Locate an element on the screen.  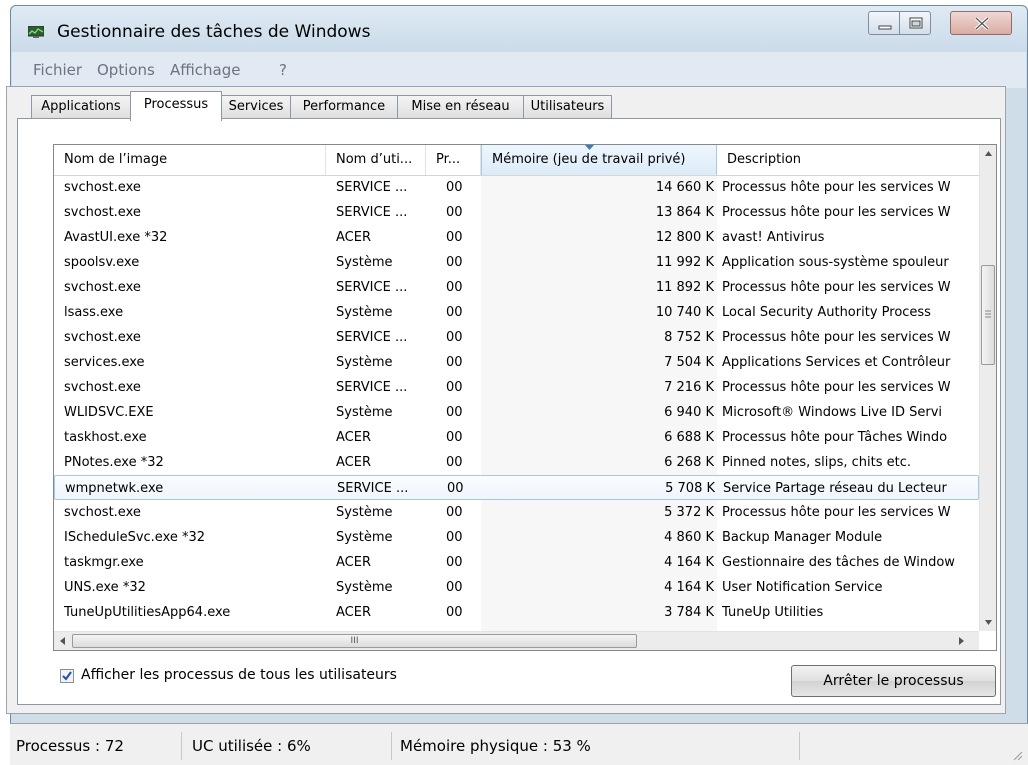
cell-description: avast! Antivirus is located at coordinates (773, 237).